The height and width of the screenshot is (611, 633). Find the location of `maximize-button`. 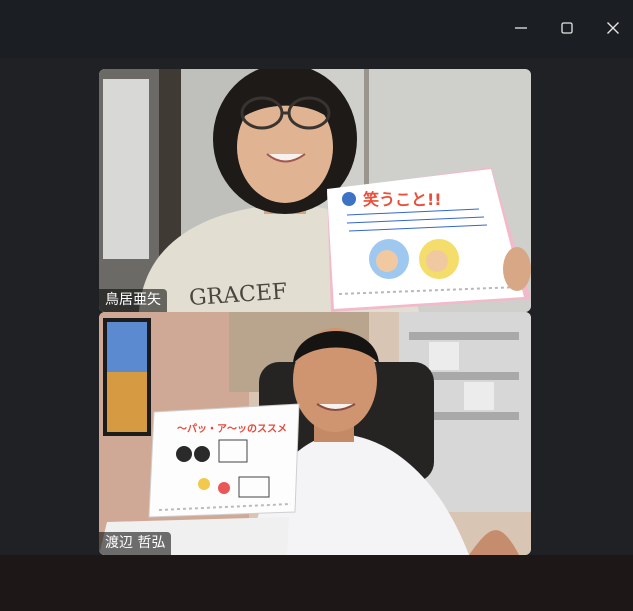

maximize-button is located at coordinates (567, 28).